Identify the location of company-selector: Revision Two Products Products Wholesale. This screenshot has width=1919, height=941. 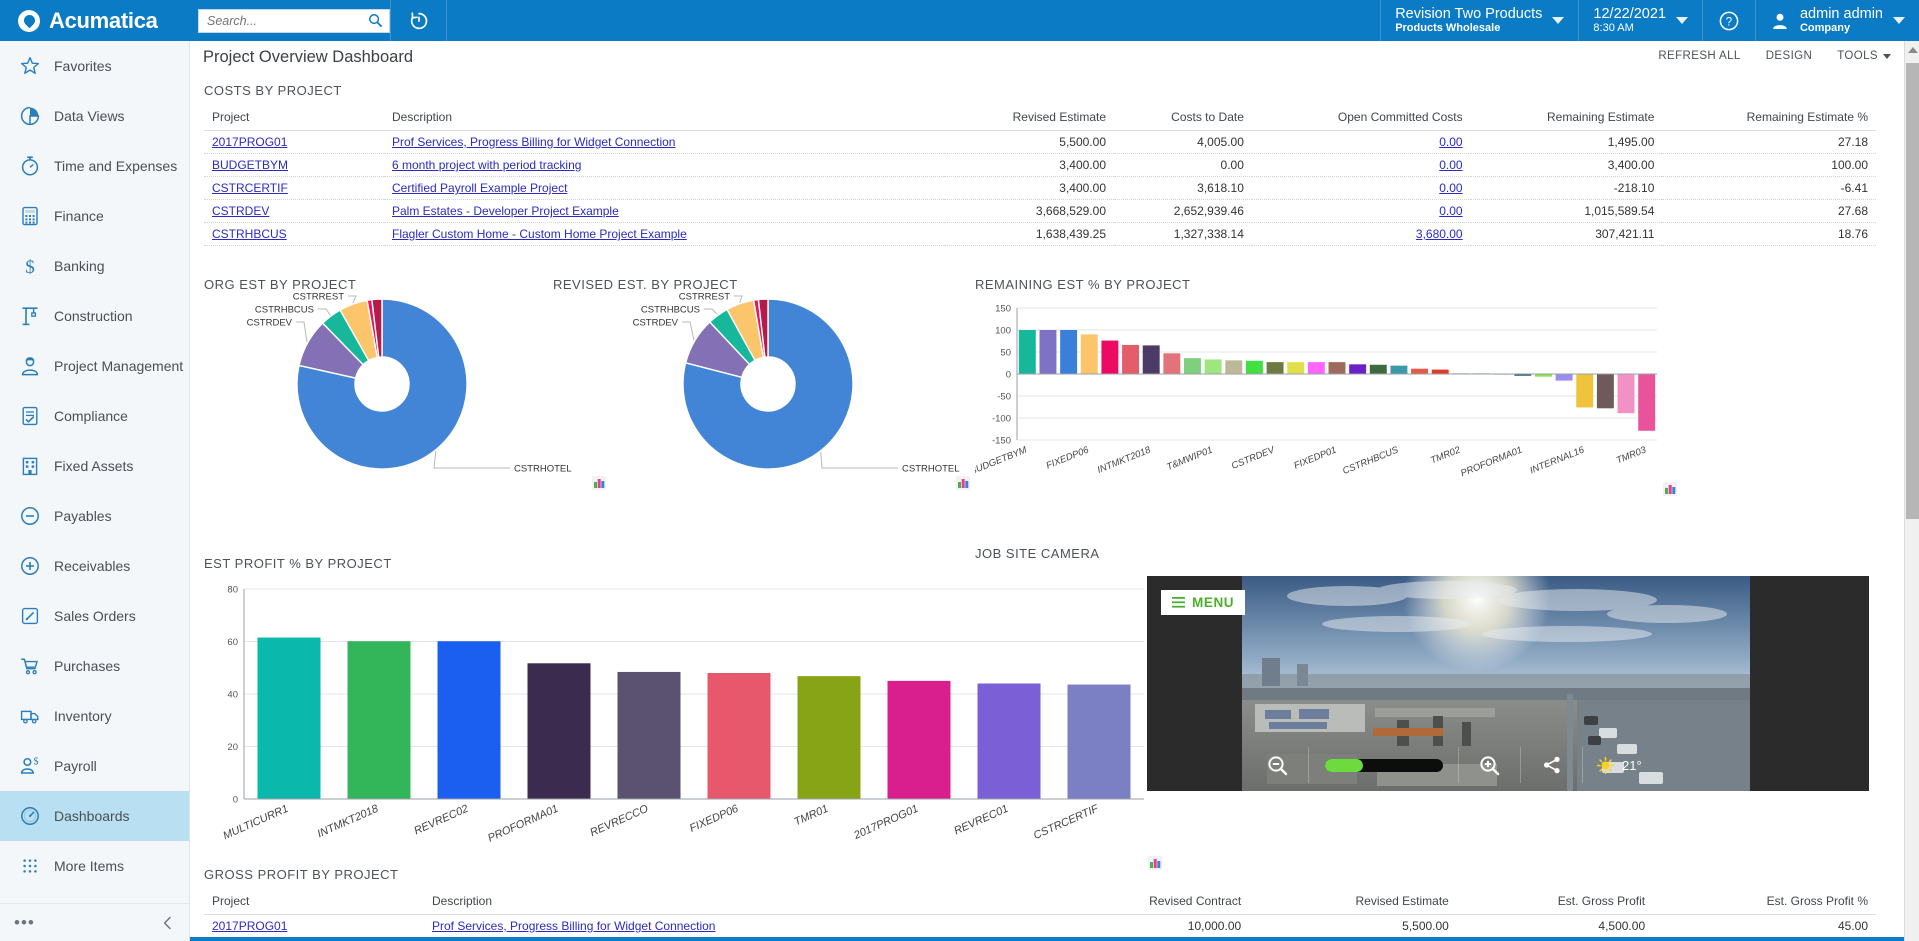
(1479, 20).